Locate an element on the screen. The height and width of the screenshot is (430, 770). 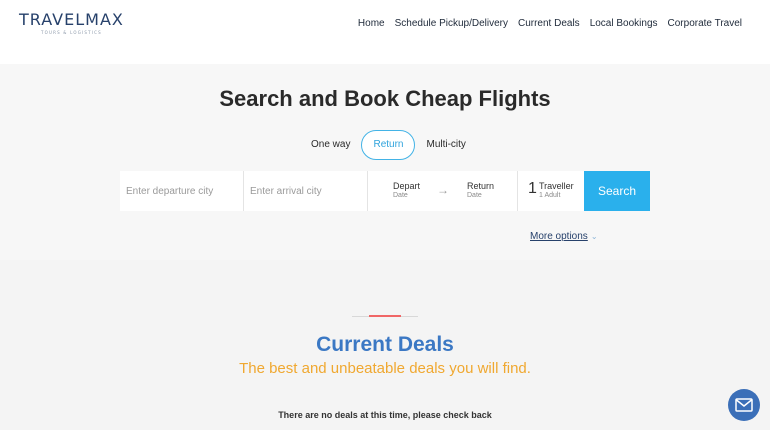
more-options-link: More options ⌄ is located at coordinates (564, 236).